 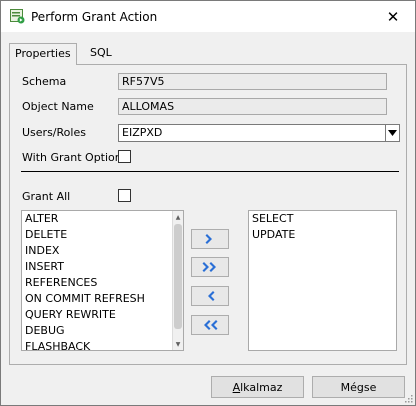 What do you see at coordinates (408, 398) in the screenshot?
I see `resize-grip-icon` at bounding box center [408, 398].